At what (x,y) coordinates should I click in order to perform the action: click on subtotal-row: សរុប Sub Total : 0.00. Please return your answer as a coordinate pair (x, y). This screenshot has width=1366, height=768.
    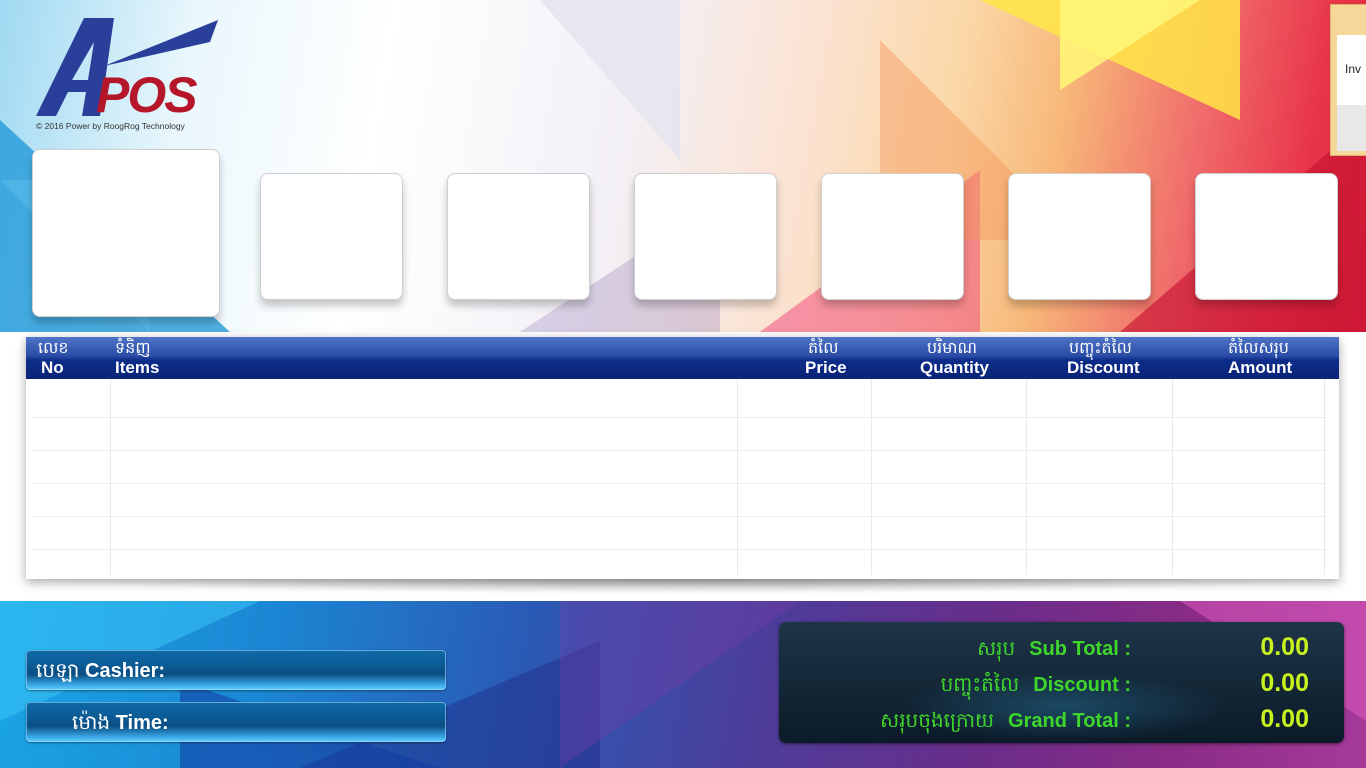
    Looking at the image, I should click on (1061, 649).